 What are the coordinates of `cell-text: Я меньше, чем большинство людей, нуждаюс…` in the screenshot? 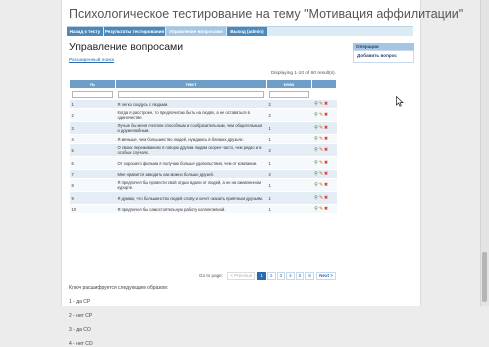 It's located at (191, 139).